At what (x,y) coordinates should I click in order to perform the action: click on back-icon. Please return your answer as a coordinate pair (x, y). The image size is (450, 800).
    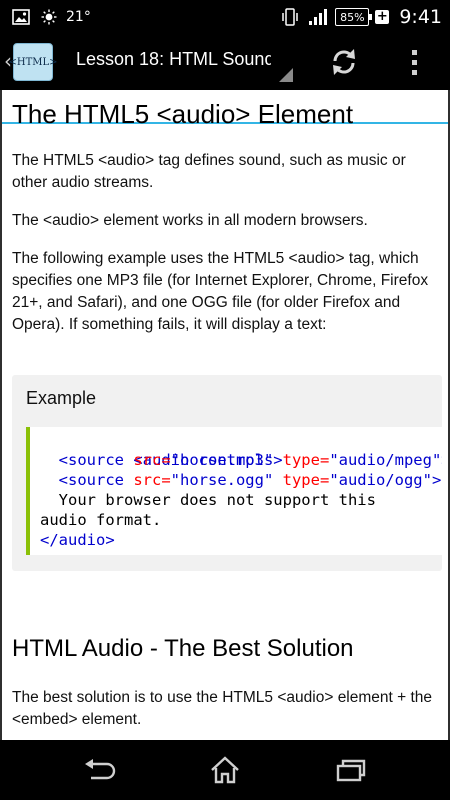
    Looking at the image, I should click on (100, 770).